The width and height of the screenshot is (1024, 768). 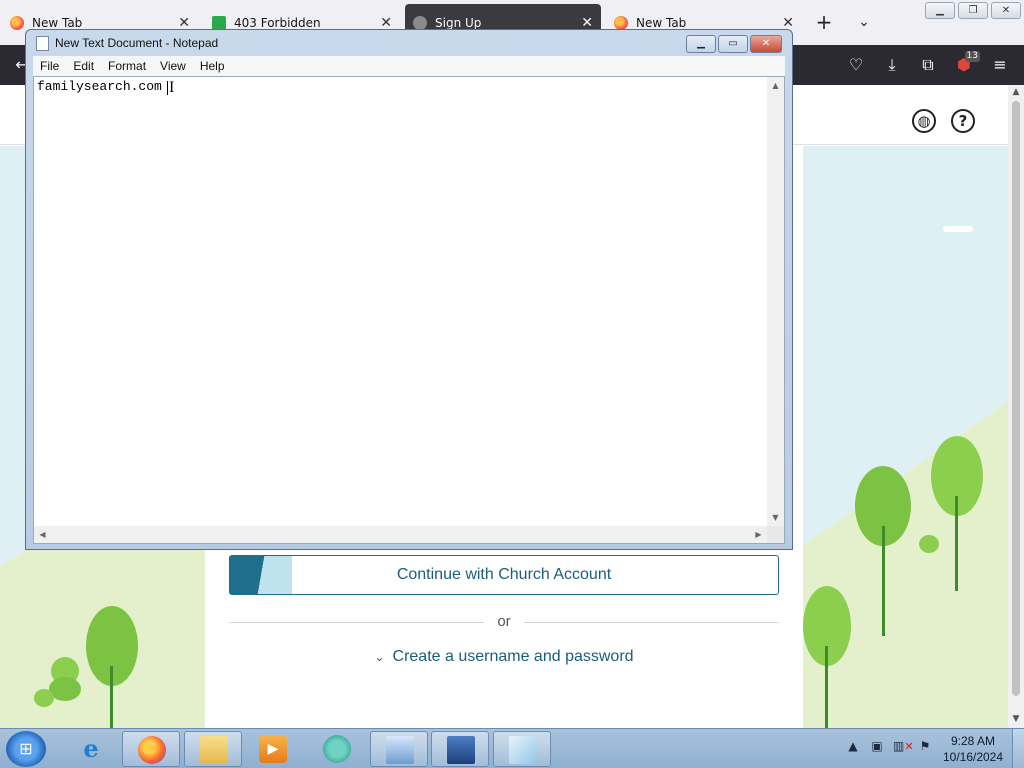 What do you see at coordinates (966, 64) in the screenshot?
I see `ublock-icon: ⬢ 13` at bounding box center [966, 64].